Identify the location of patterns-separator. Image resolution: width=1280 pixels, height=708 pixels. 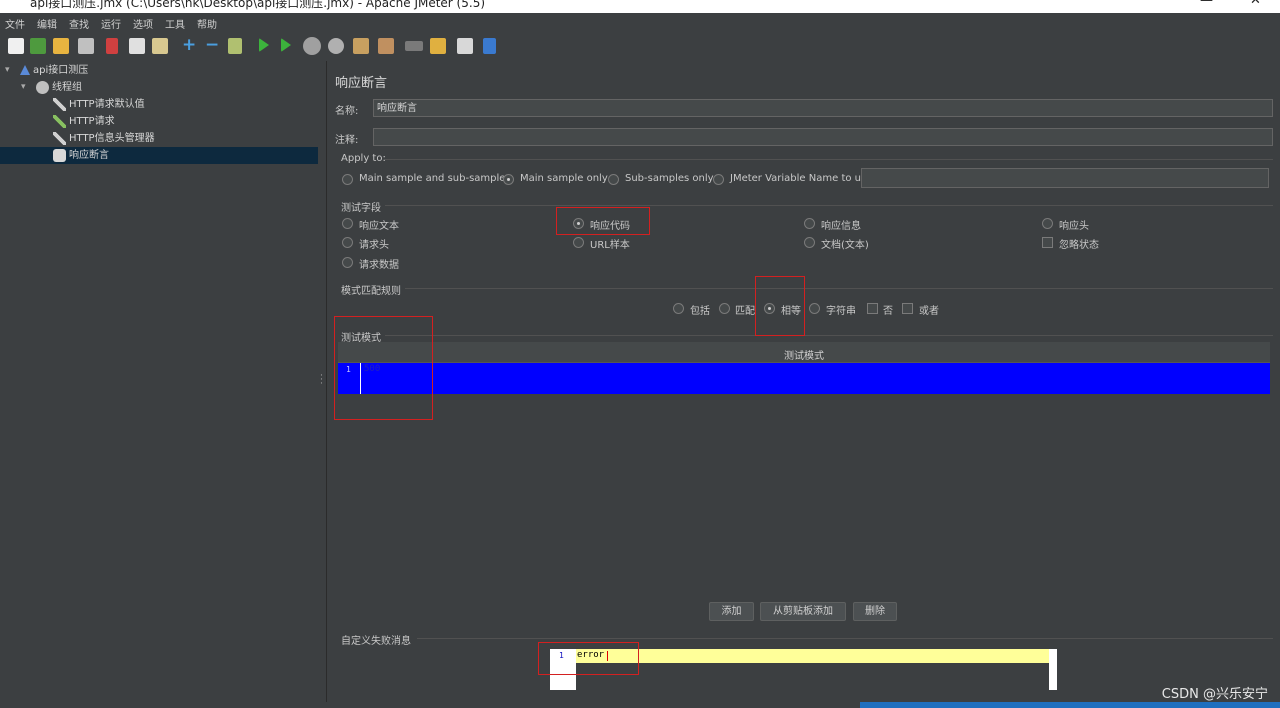
(829, 335).